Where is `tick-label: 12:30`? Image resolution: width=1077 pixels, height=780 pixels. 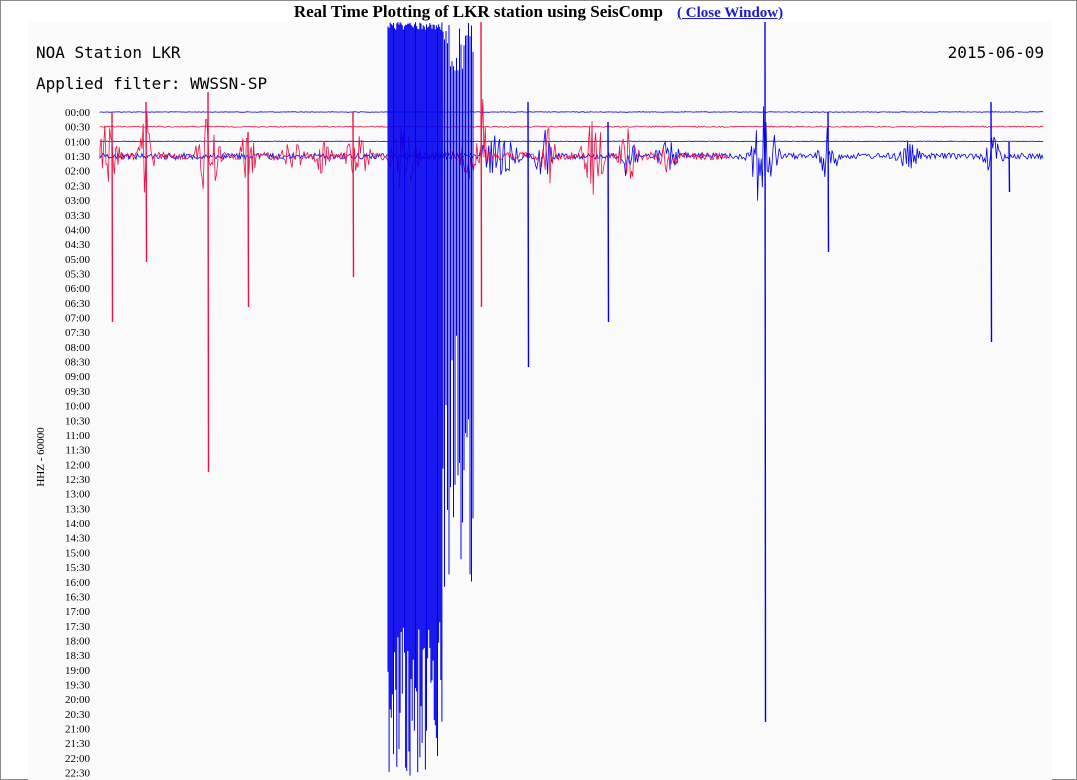
tick-label: 12:30 is located at coordinates (78, 480).